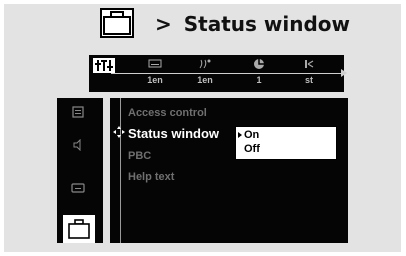  Describe the element at coordinates (163, 24) in the screenshot. I see `title-arrow: >` at that location.